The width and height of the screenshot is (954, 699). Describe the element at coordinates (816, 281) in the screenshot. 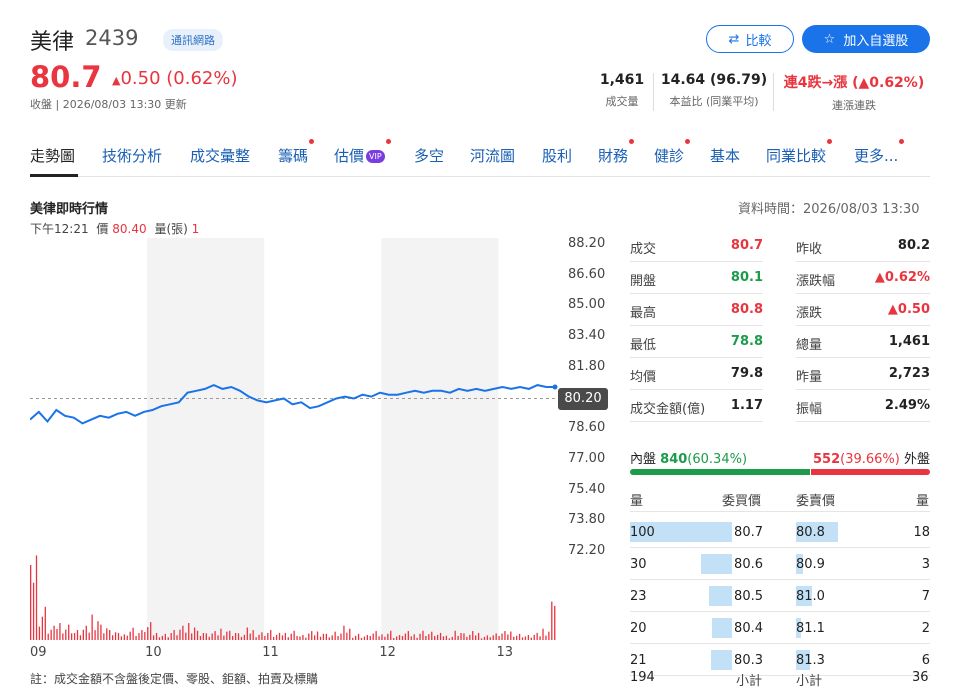

I see `quote-label: 漲跌幅` at that location.